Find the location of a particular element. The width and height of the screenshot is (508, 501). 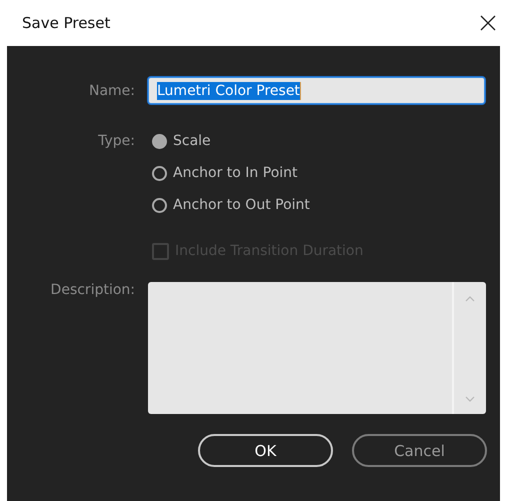

window-title: Save Preset is located at coordinates (66, 23).